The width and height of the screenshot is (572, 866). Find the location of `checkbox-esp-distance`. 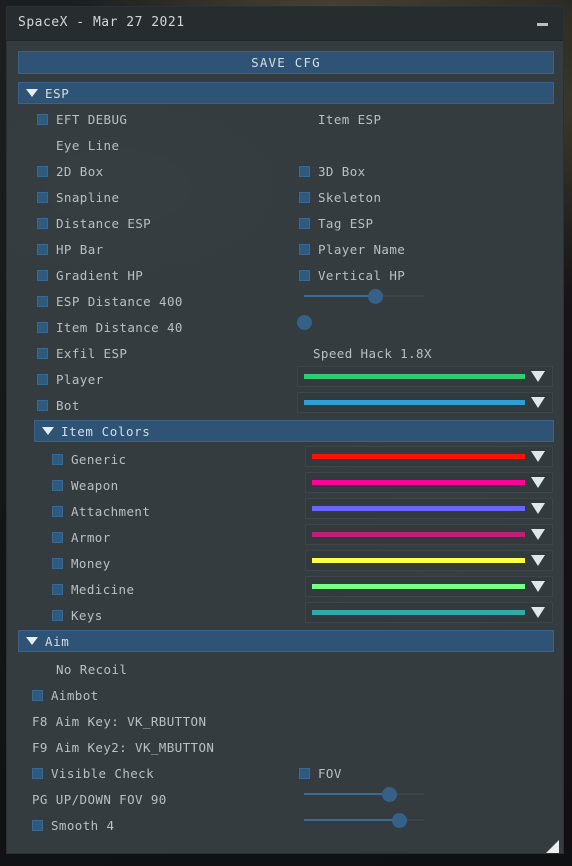

checkbox-esp-distance is located at coordinates (42, 301).